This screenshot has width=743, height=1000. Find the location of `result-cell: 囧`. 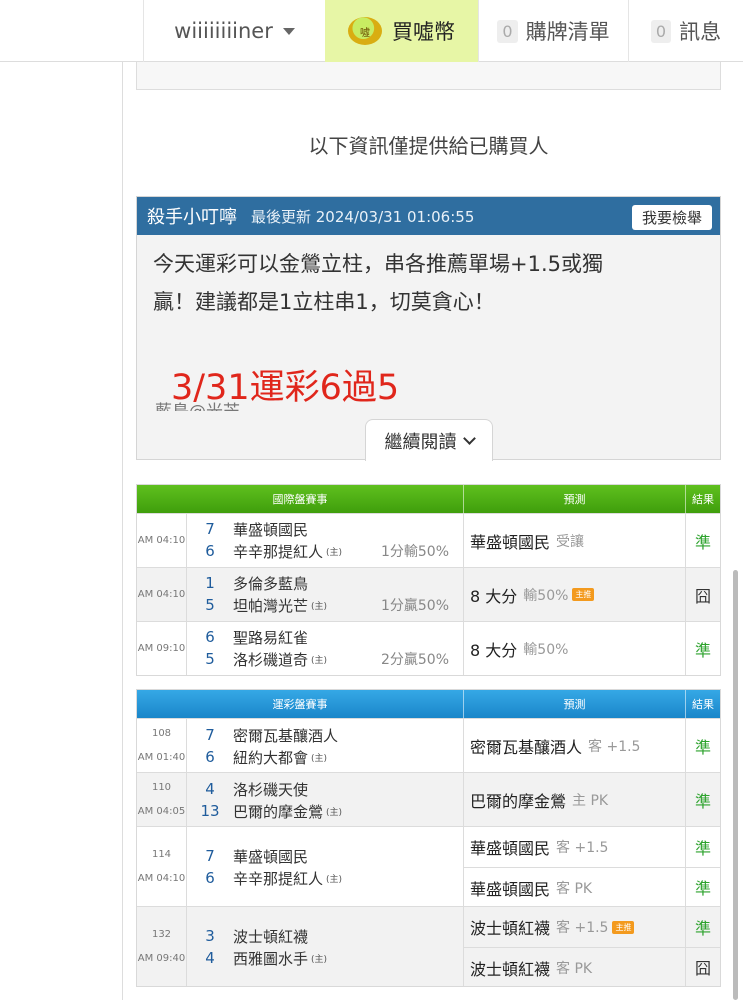

result-cell: 囧 is located at coordinates (703, 594).